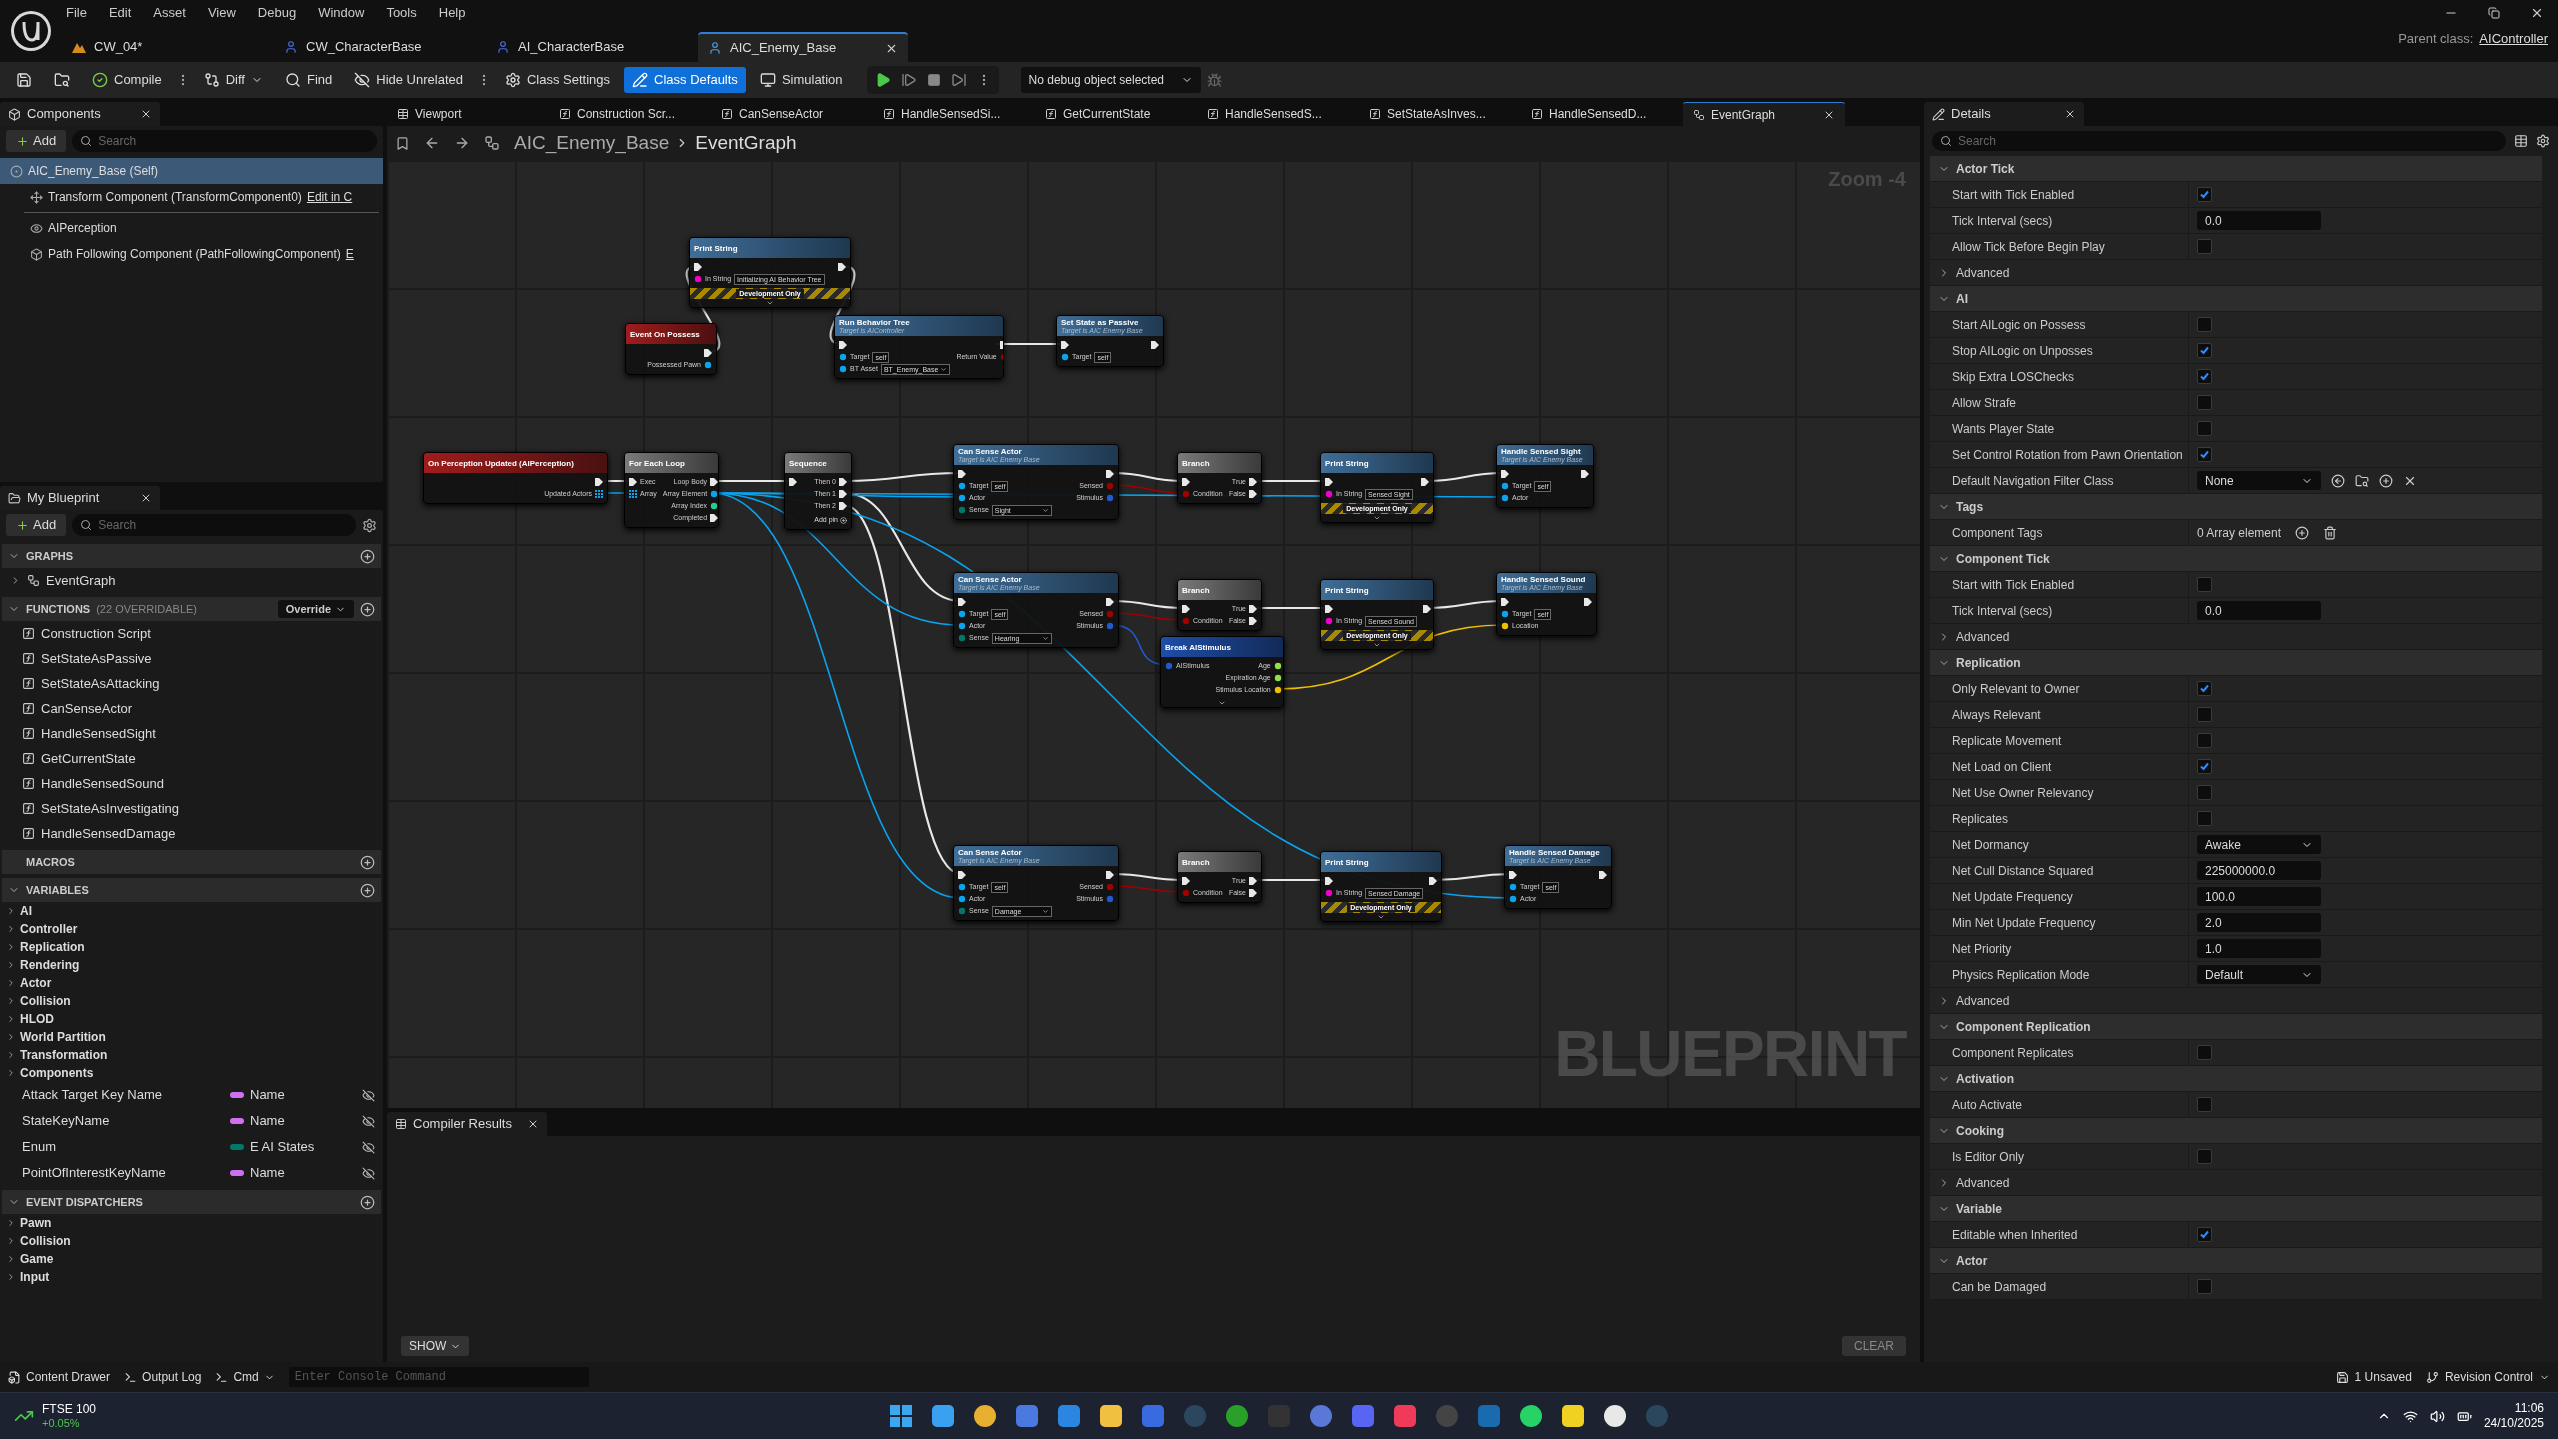 Image resolution: width=2558 pixels, height=1439 pixels. What do you see at coordinates (191, 254) in the screenshot?
I see `component-tree-item: Path Following Component (PathFollowingComponent) E` at bounding box center [191, 254].